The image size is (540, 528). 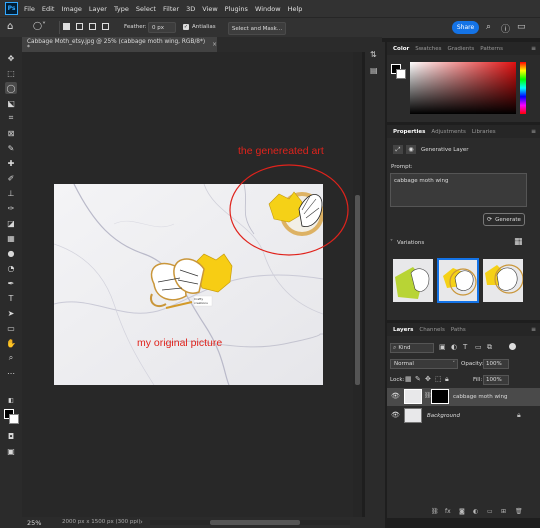 What do you see at coordinates (491, 49) in the screenshot?
I see `tab-patterns: Patterns` at bounding box center [491, 49].